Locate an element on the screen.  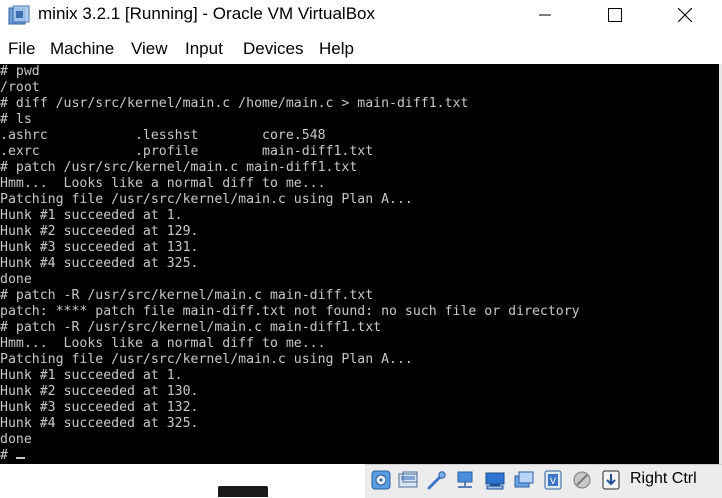
menu-bar: File Machine View Input Devices Help is located at coordinates (361, 51).